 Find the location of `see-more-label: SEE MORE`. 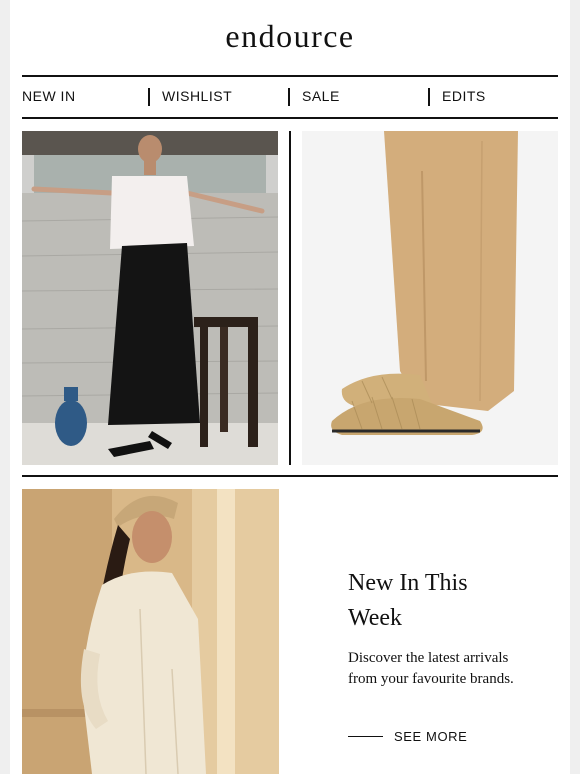

see-more-label: SEE MORE is located at coordinates (430, 736).